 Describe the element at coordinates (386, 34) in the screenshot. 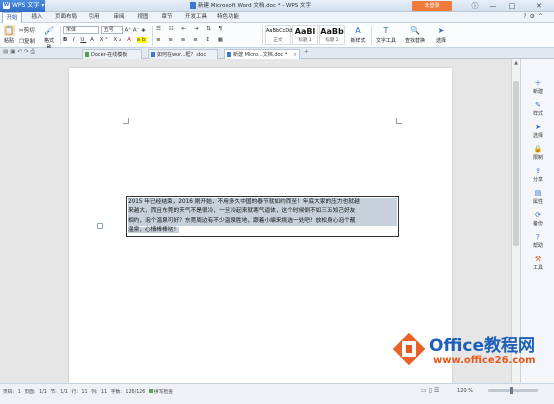

I see `text-tool-button: T 文字工具` at that location.